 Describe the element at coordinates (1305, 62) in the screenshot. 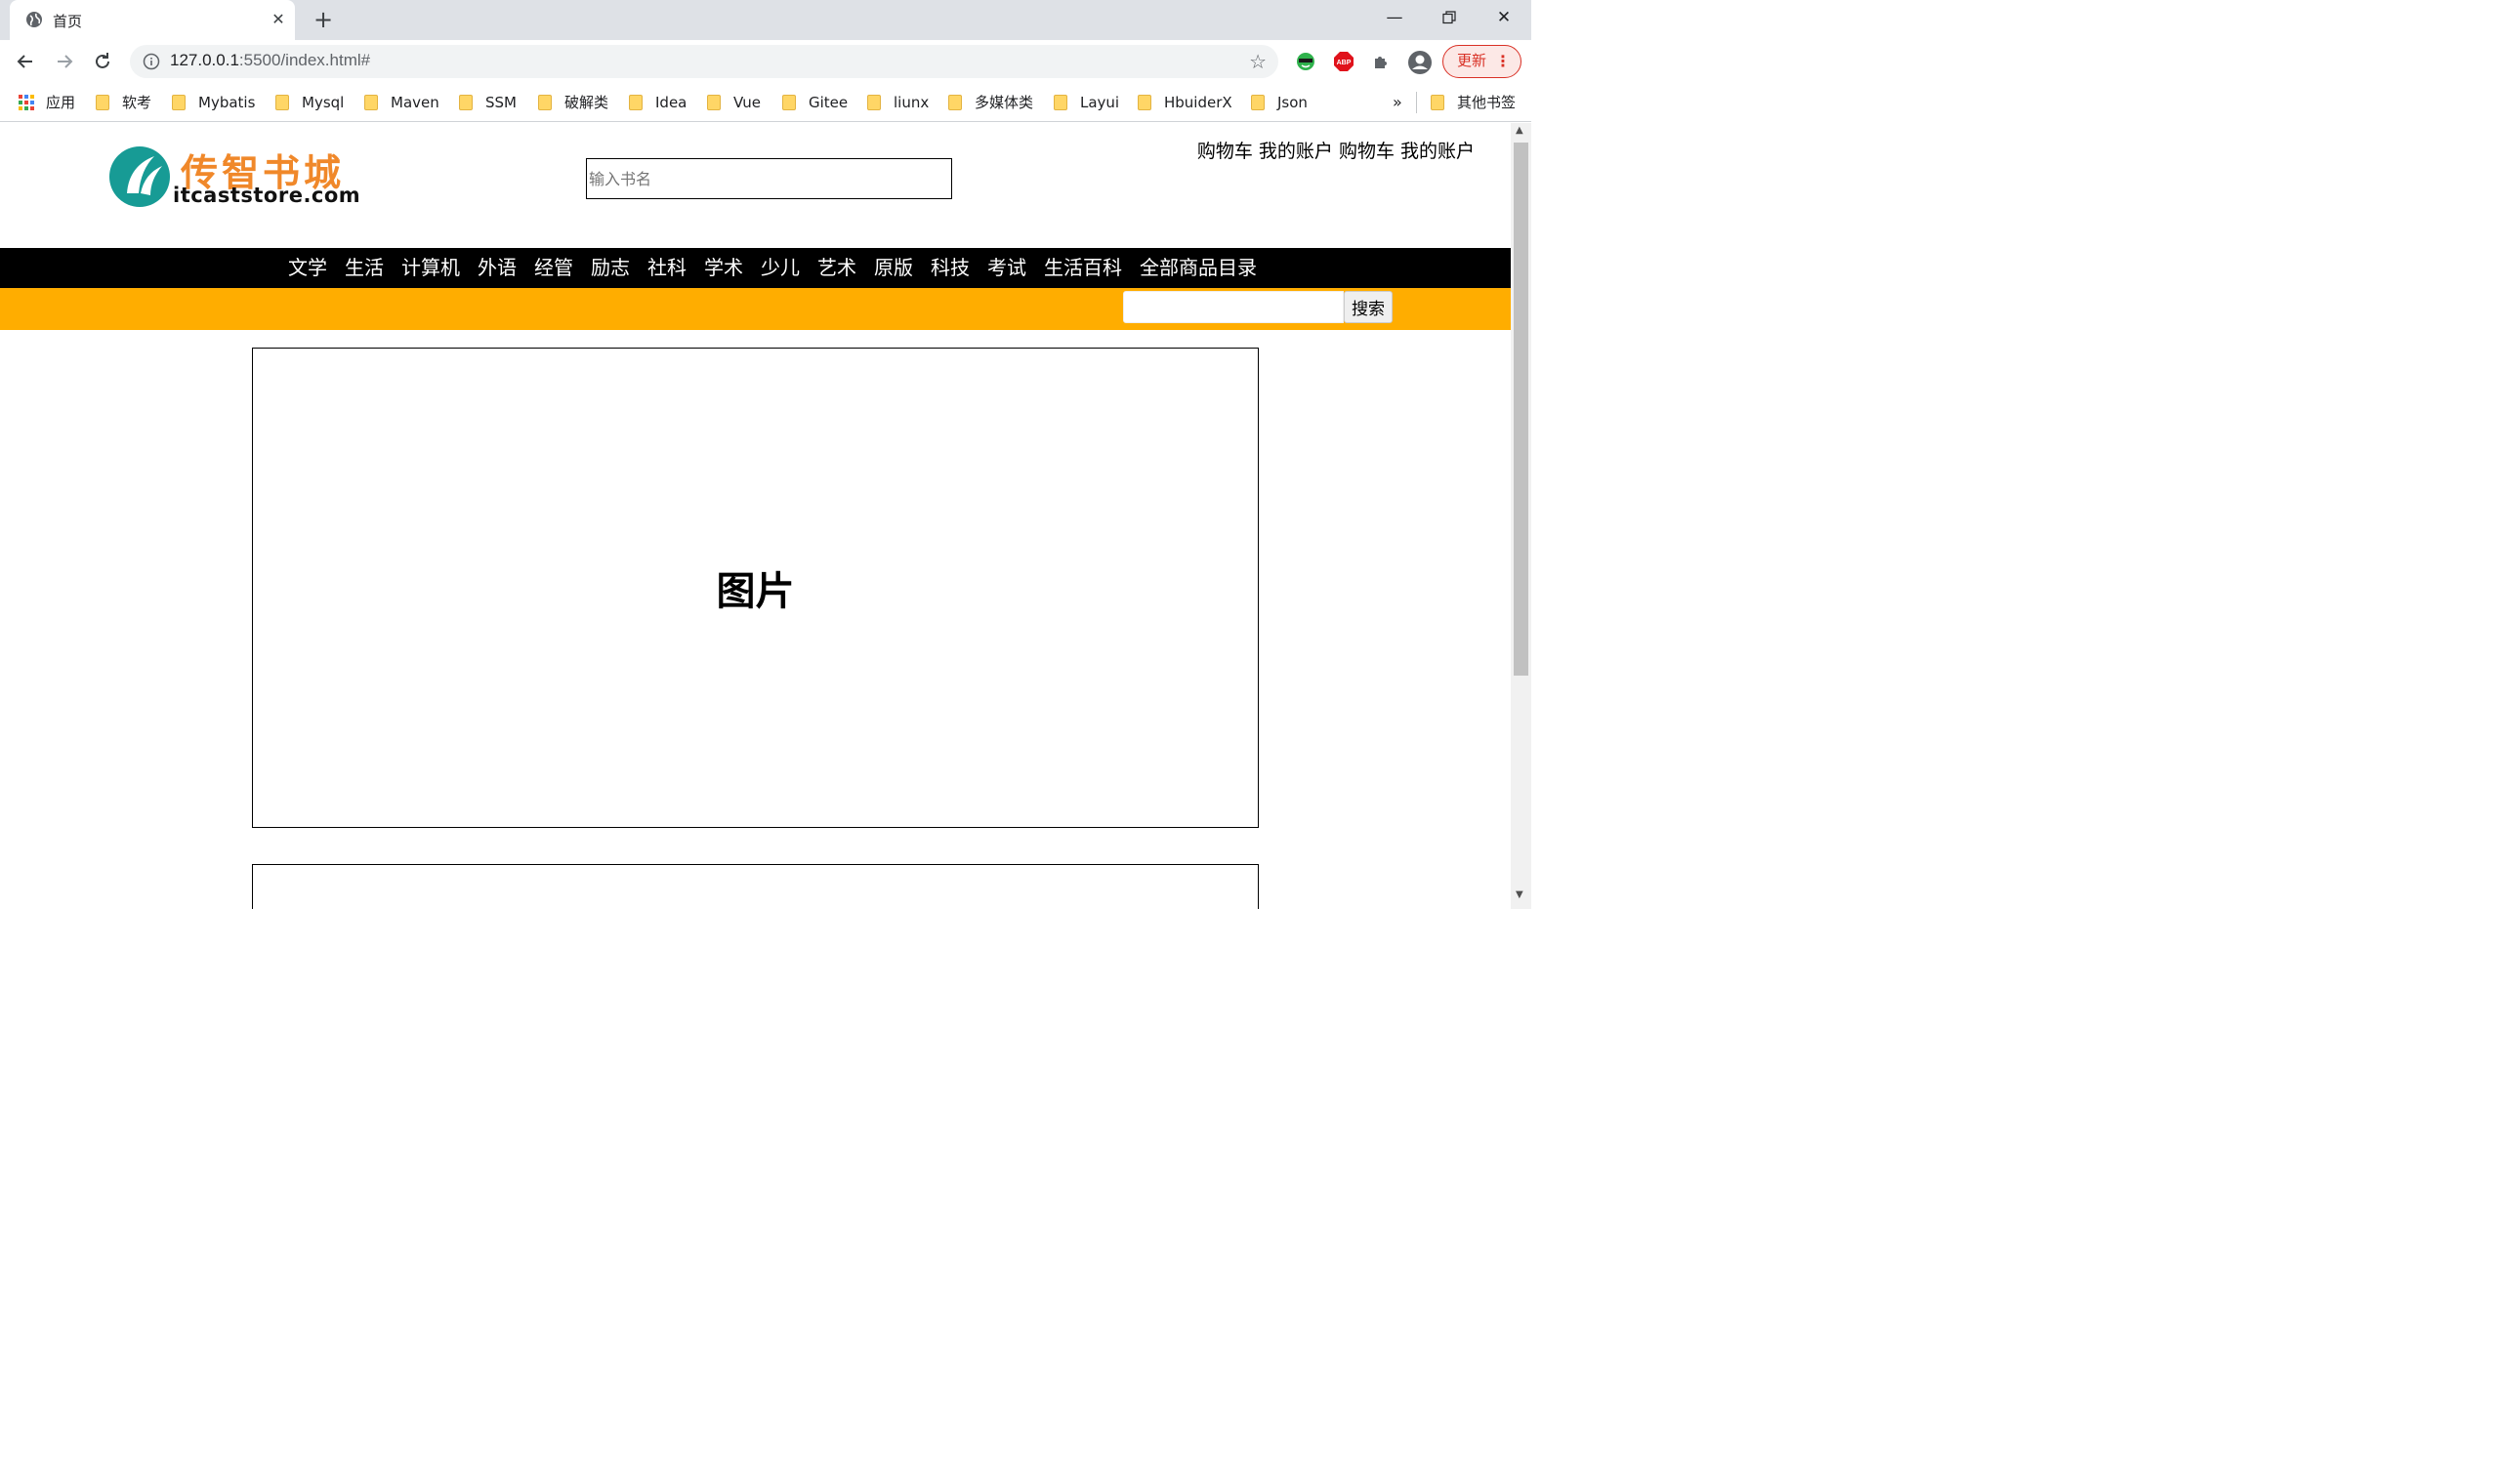

I see `green-extension-icon` at that location.